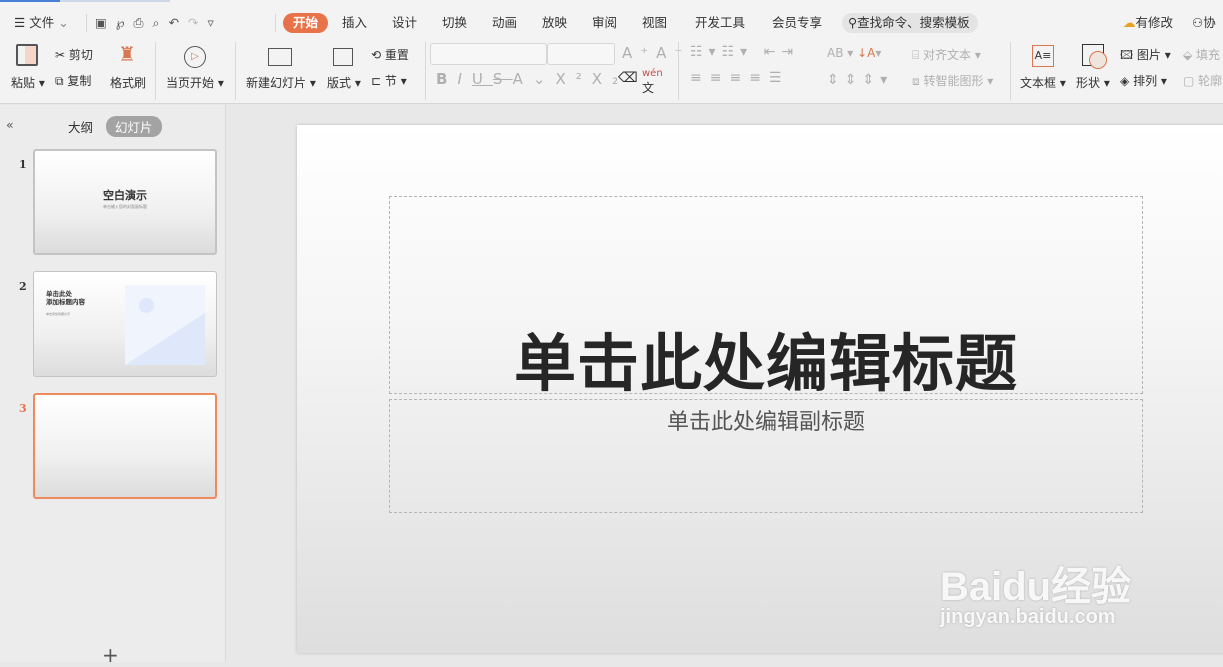 This screenshot has width=1223, height=667. What do you see at coordinates (143, 22) in the screenshot?
I see `print-icon: ⎙` at bounding box center [143, 22].